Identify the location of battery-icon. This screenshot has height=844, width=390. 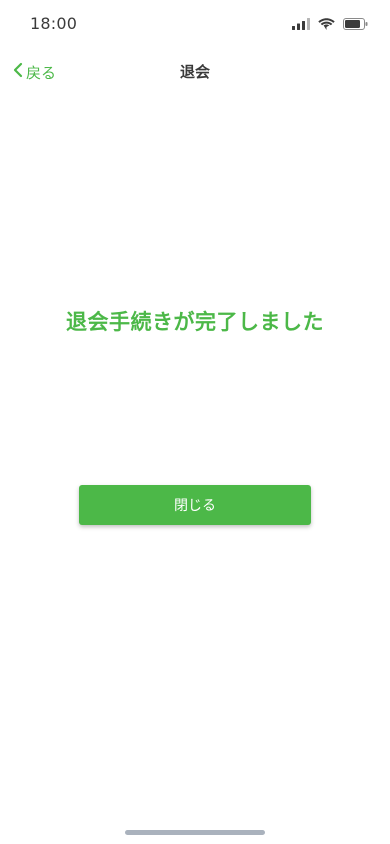
(355, 24).